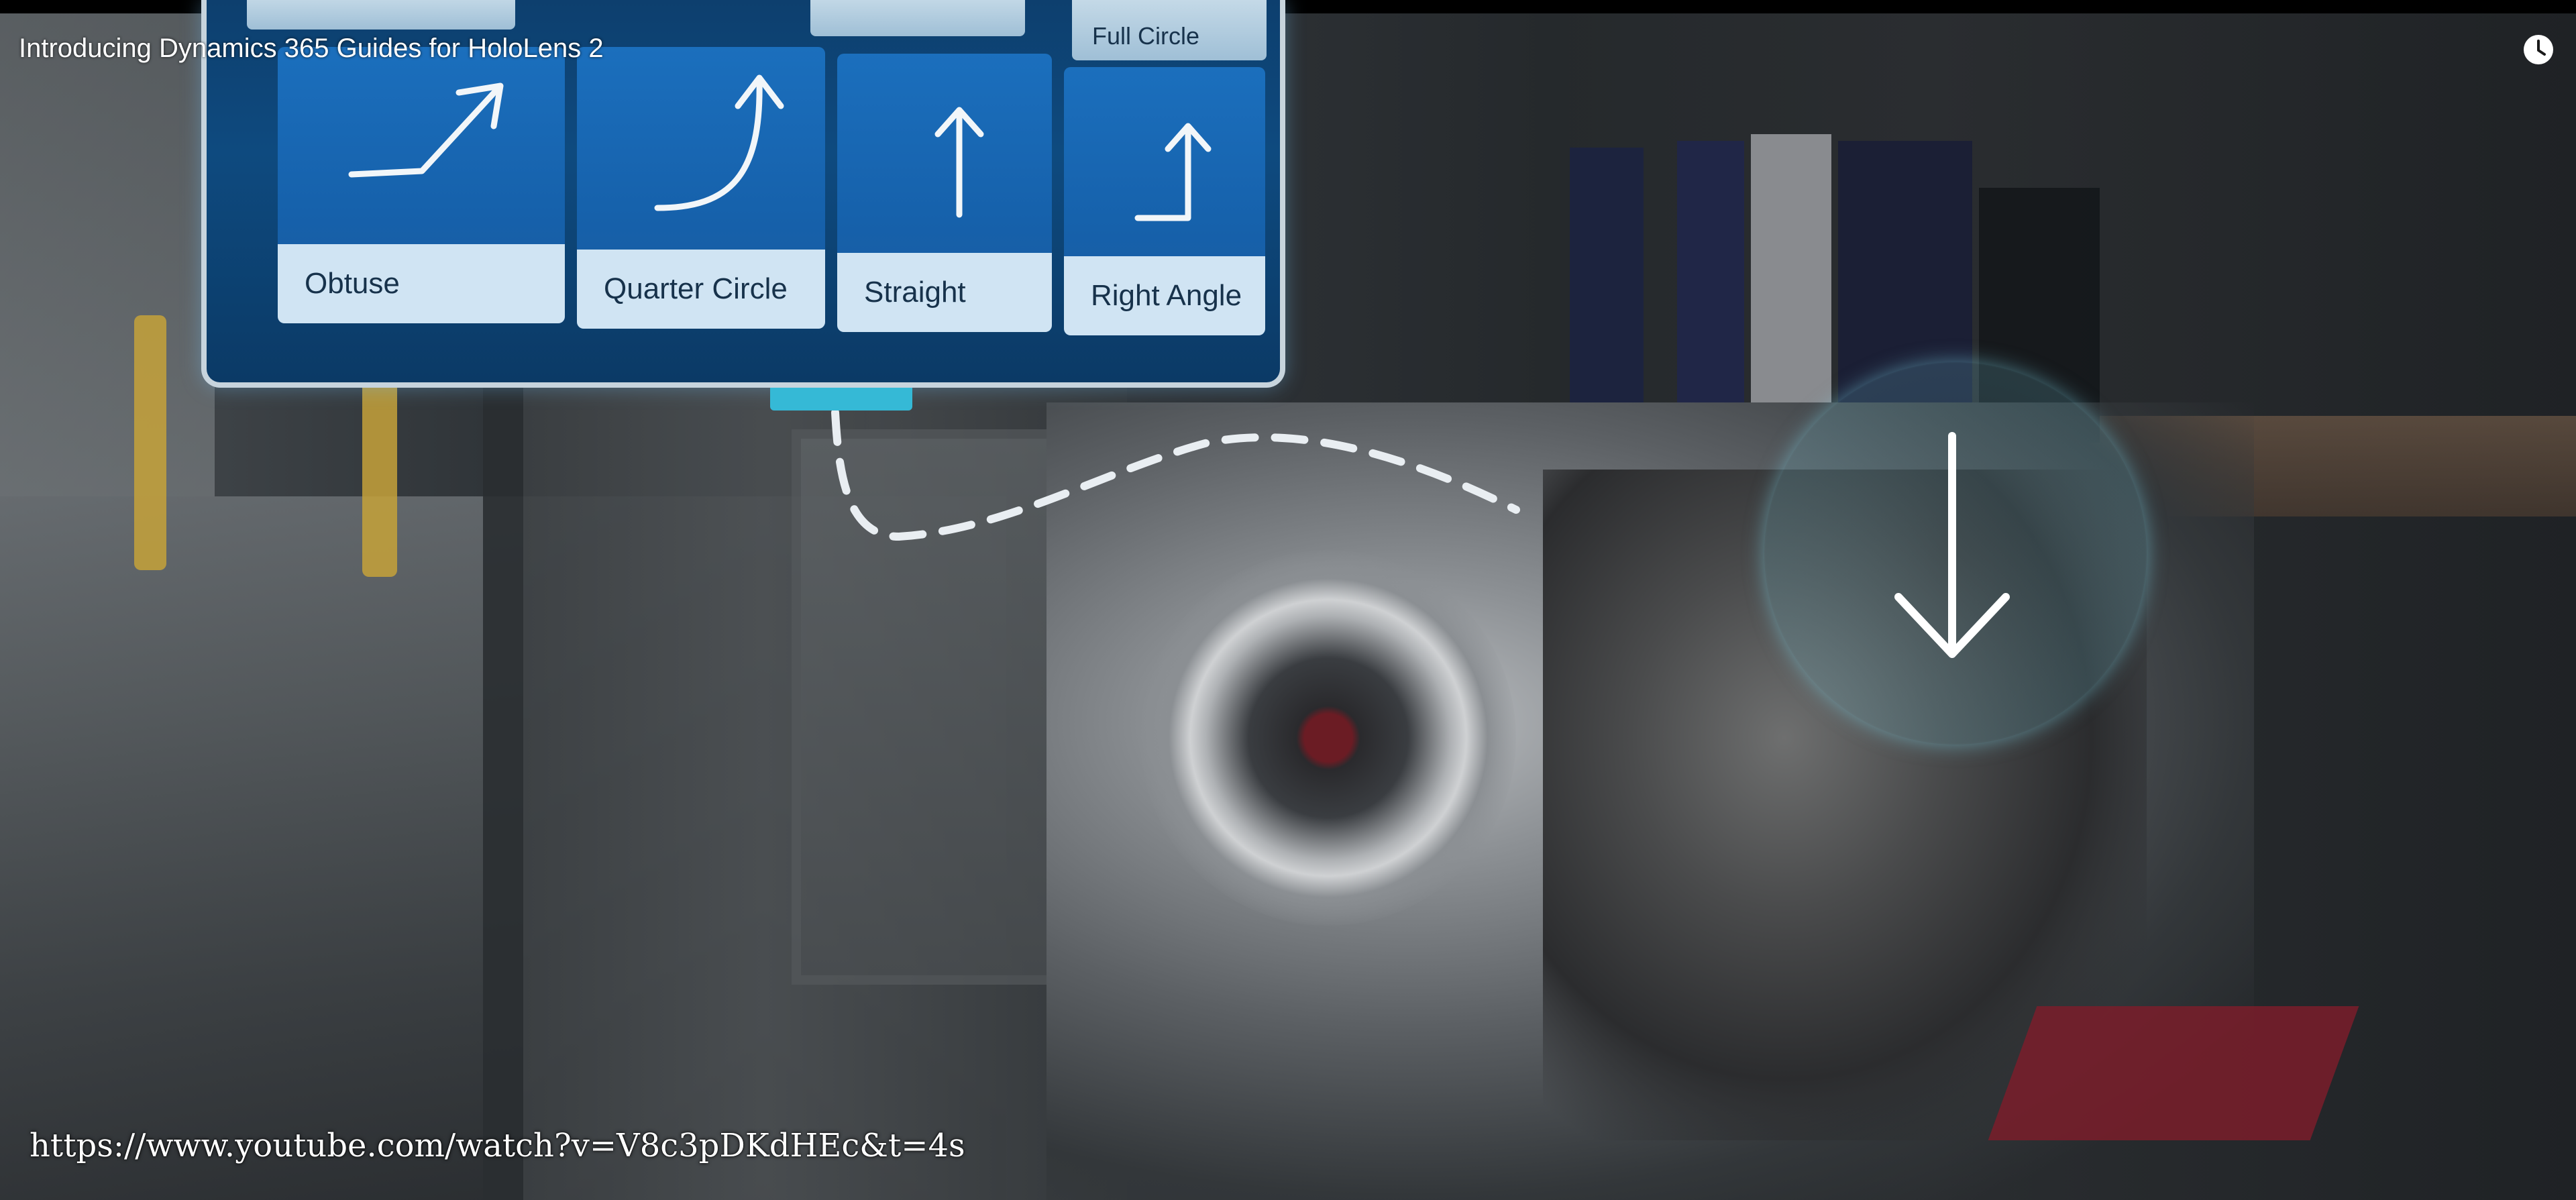 The image size is (2576, 1200). Describe the element at coordinates (426, 130) in the screenshot. I see `obtuse-arrow-icon` at that location.